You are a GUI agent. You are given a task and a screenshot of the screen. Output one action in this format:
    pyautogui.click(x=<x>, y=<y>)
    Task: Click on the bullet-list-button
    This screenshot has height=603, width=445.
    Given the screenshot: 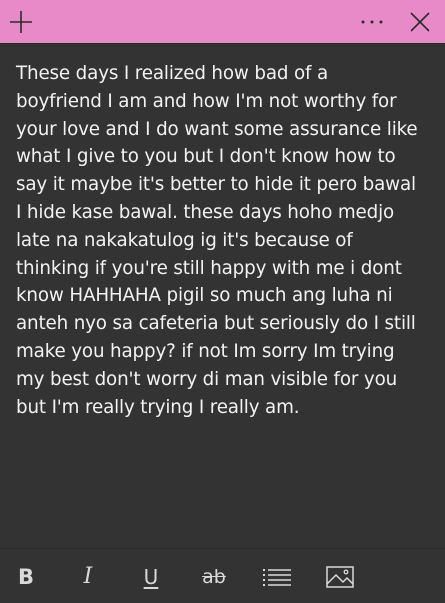 What is the action you would take?
    pyautogui.click(x=277, y=576)
    